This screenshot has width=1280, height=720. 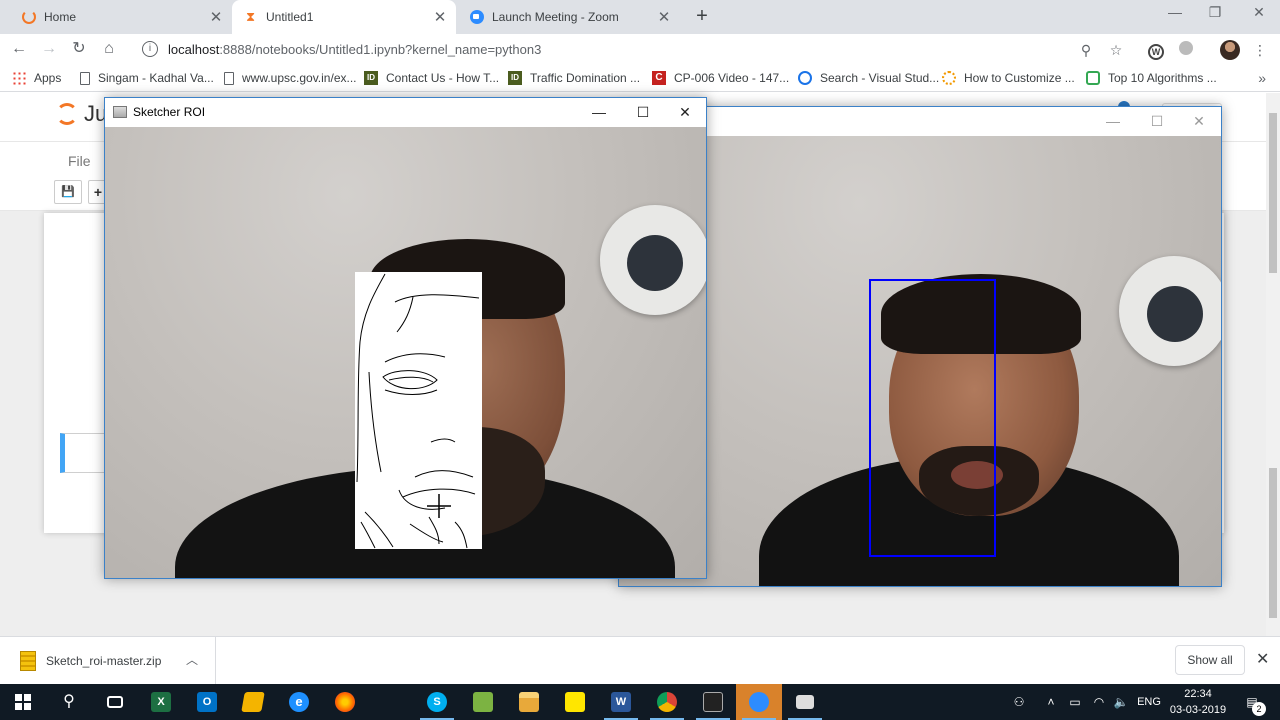 I want to click on excel-button: X, so click(x=161, y=702).